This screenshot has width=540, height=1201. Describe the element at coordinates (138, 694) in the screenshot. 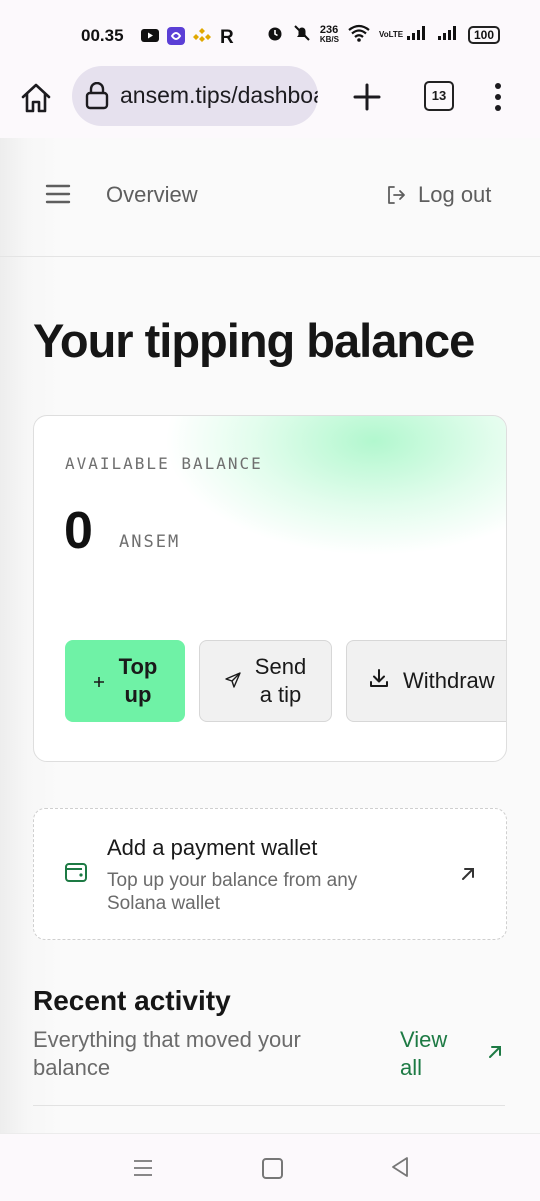

I see `top-up-label-line2: up` at that location.